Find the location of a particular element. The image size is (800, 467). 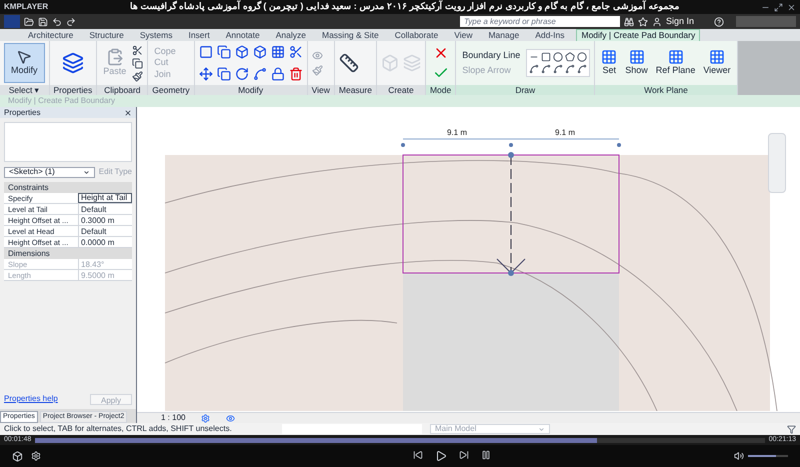

help-icon is located at coordinates (719, 21).